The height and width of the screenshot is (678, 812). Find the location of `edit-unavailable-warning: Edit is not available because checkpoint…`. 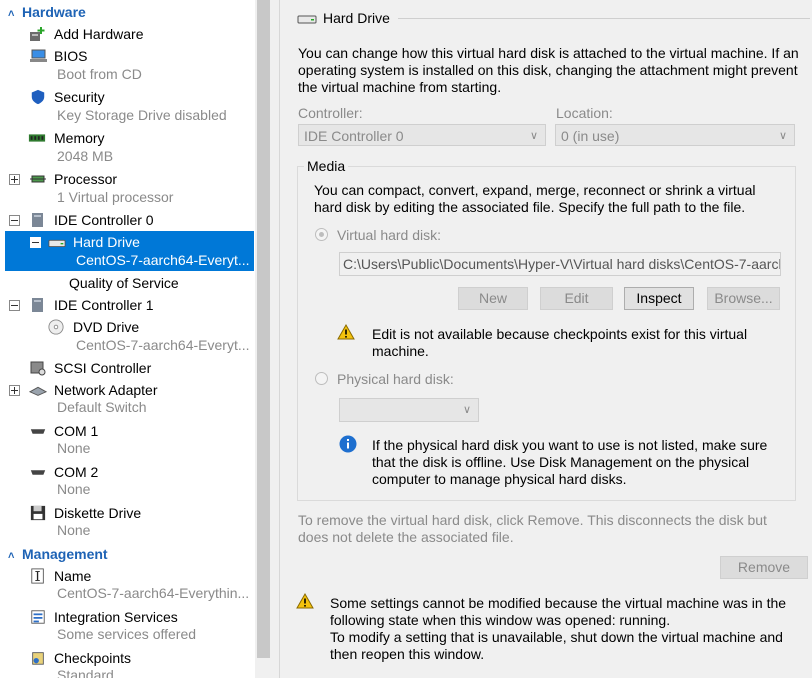

edit-unavailable-warning: Edit is not available because checkpoint… is located at coordinates (560, 342).